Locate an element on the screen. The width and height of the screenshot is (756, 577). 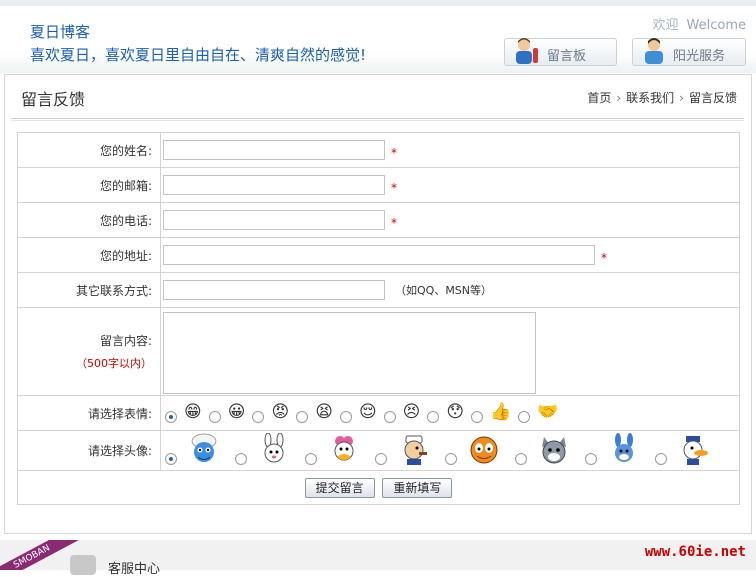
top-strip is located at coordinates (378, 3).